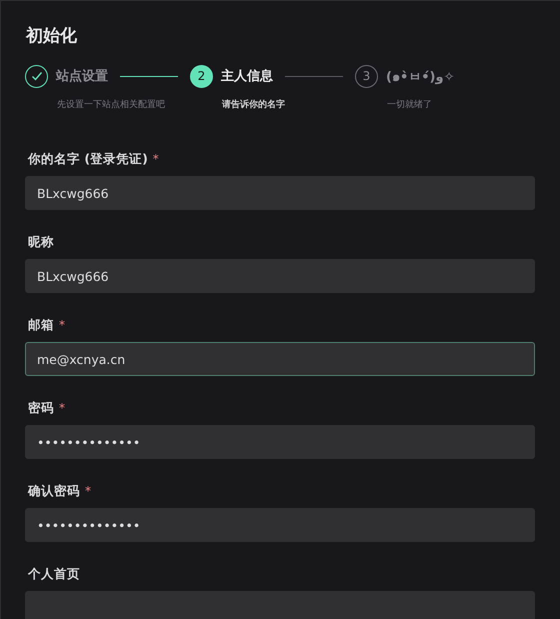 The width and height of the screenshot is (560, 619). I want to click on field-label: 你的名字 (登录凭证), so click(88, 159).